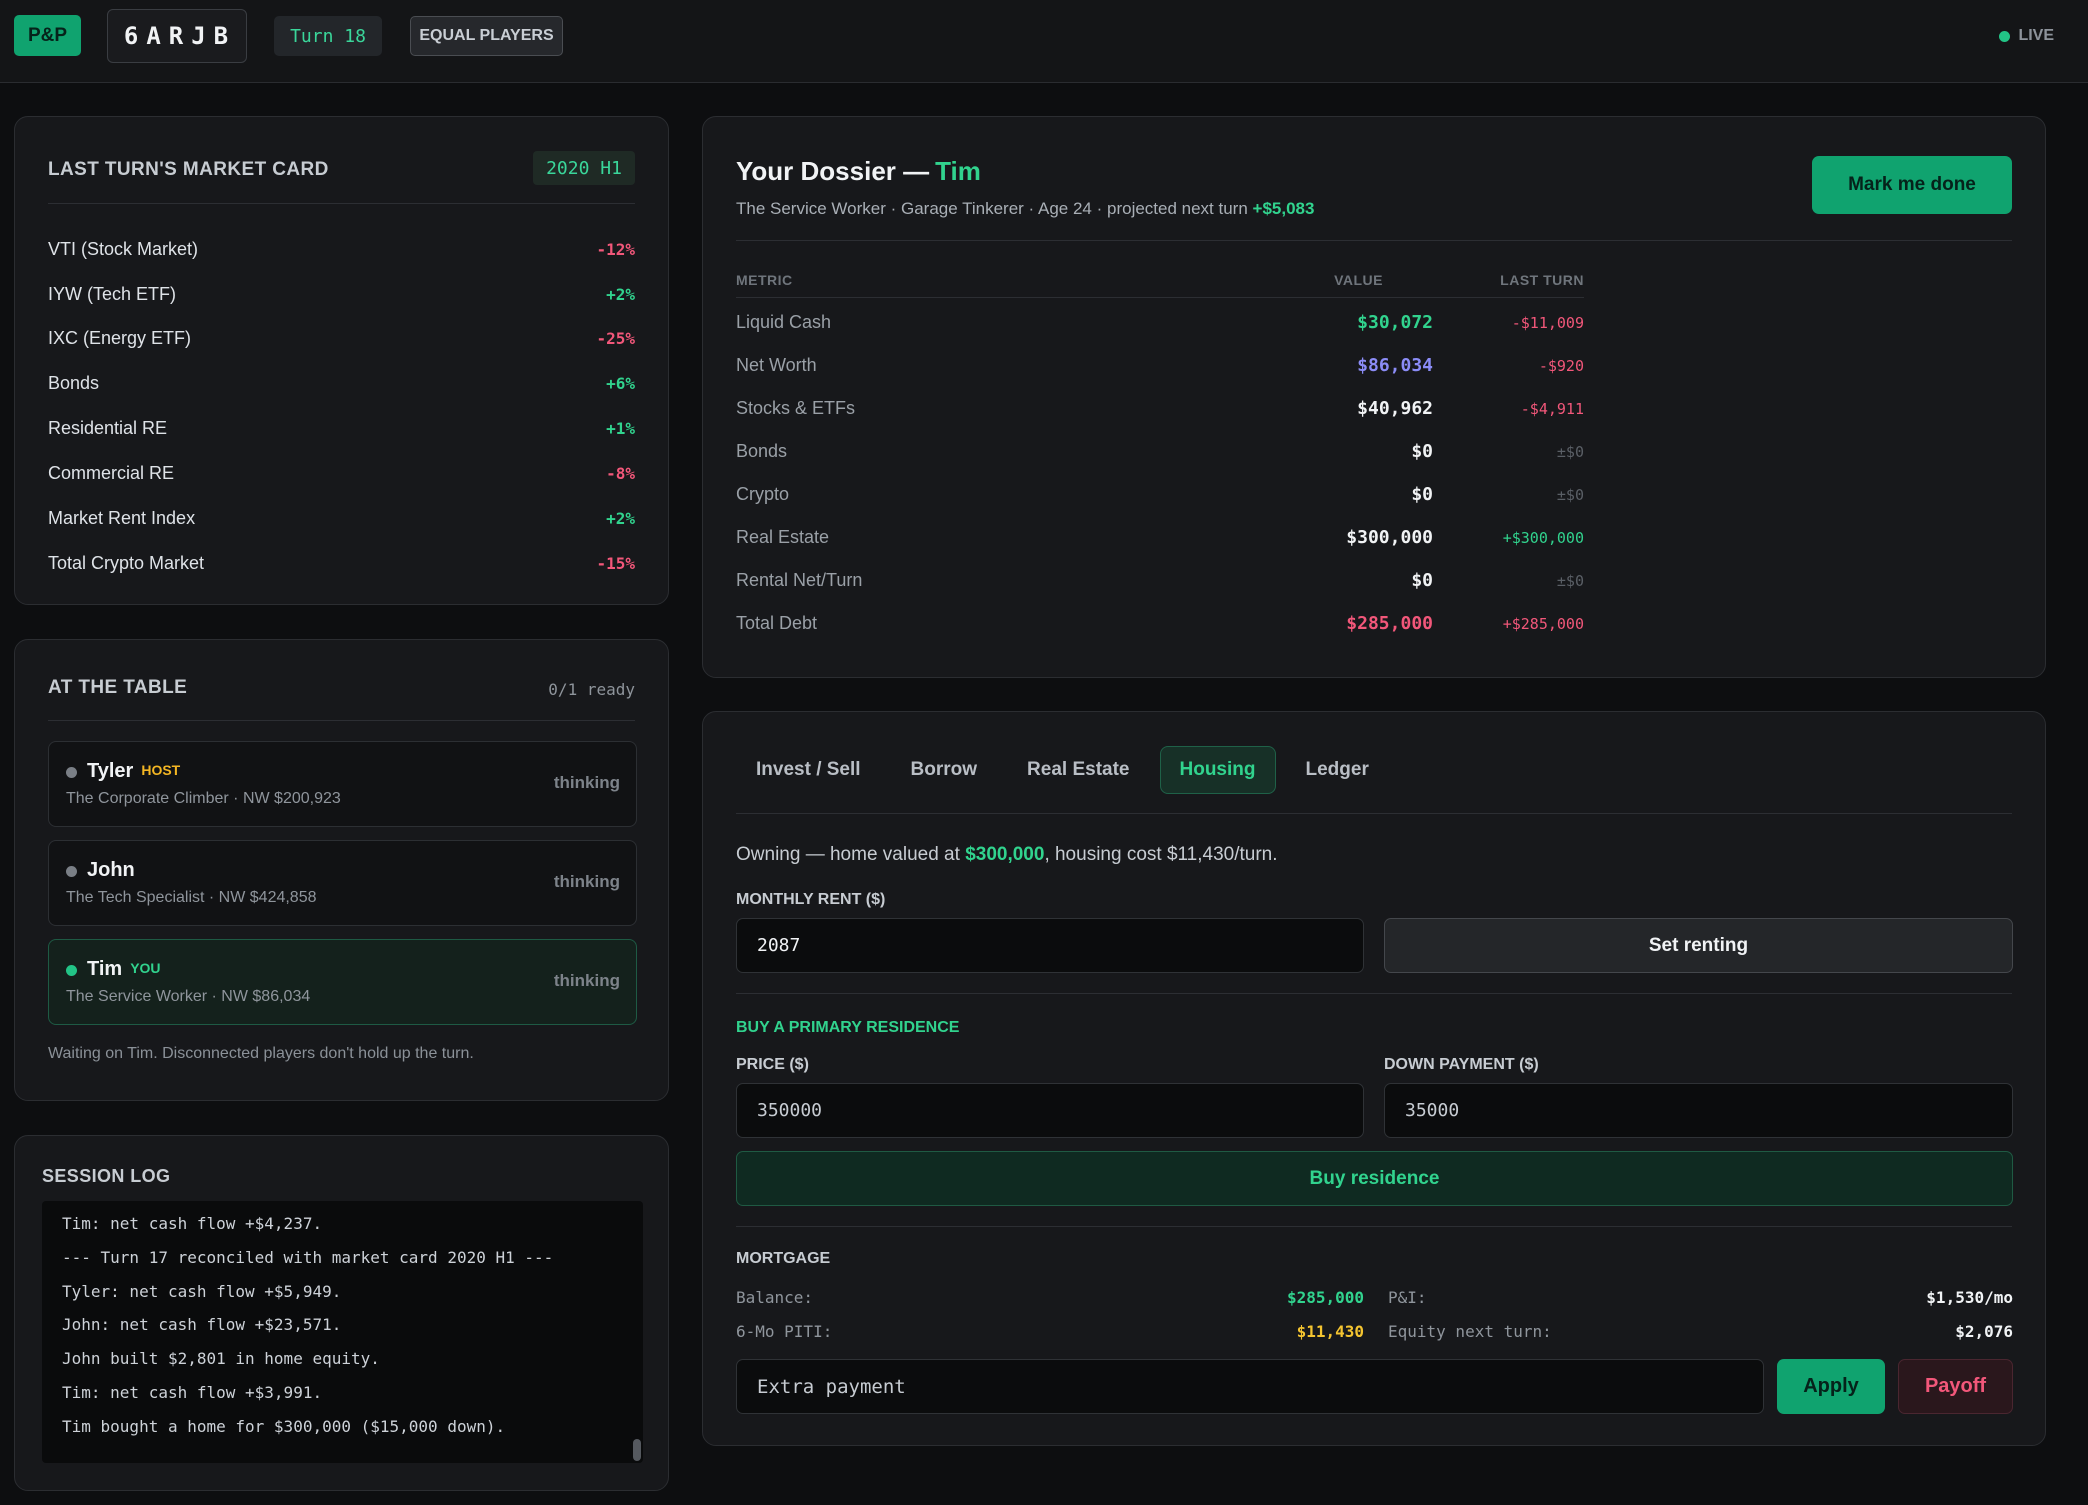 Image resolution: width=2088 pixels, height=1505 pixels. I want to click on housing-status-suffix: , housing cost $11,430/turn., so click(1161, 854).